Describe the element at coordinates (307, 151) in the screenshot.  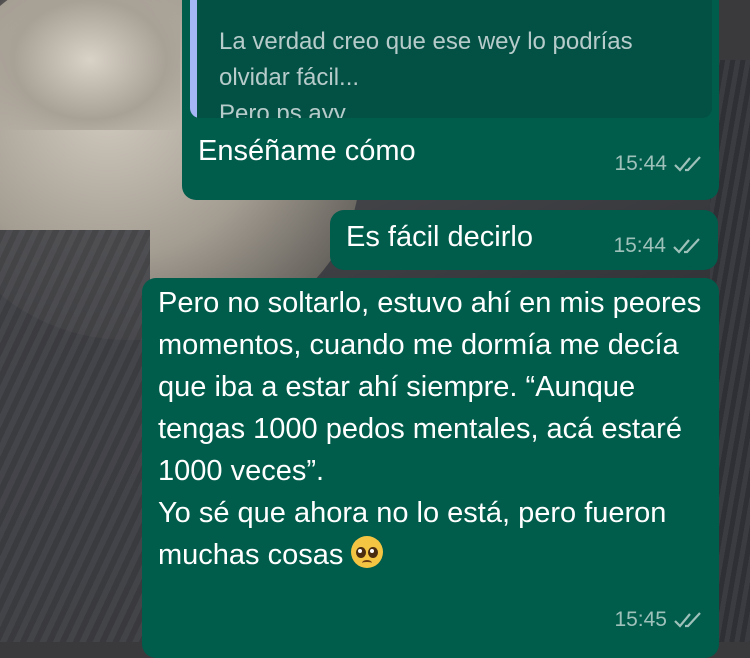
I see `message-text: Enséñame cómo` at that location.